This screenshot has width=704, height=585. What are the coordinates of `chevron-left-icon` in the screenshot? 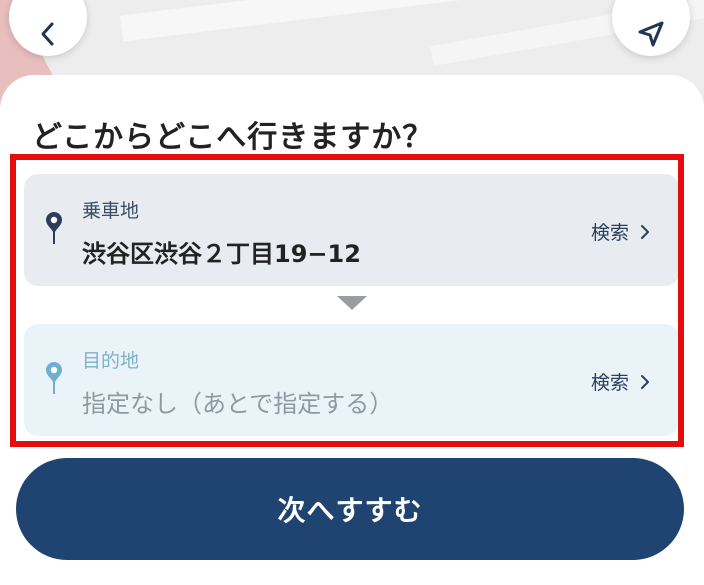 It's located at (47, 34).